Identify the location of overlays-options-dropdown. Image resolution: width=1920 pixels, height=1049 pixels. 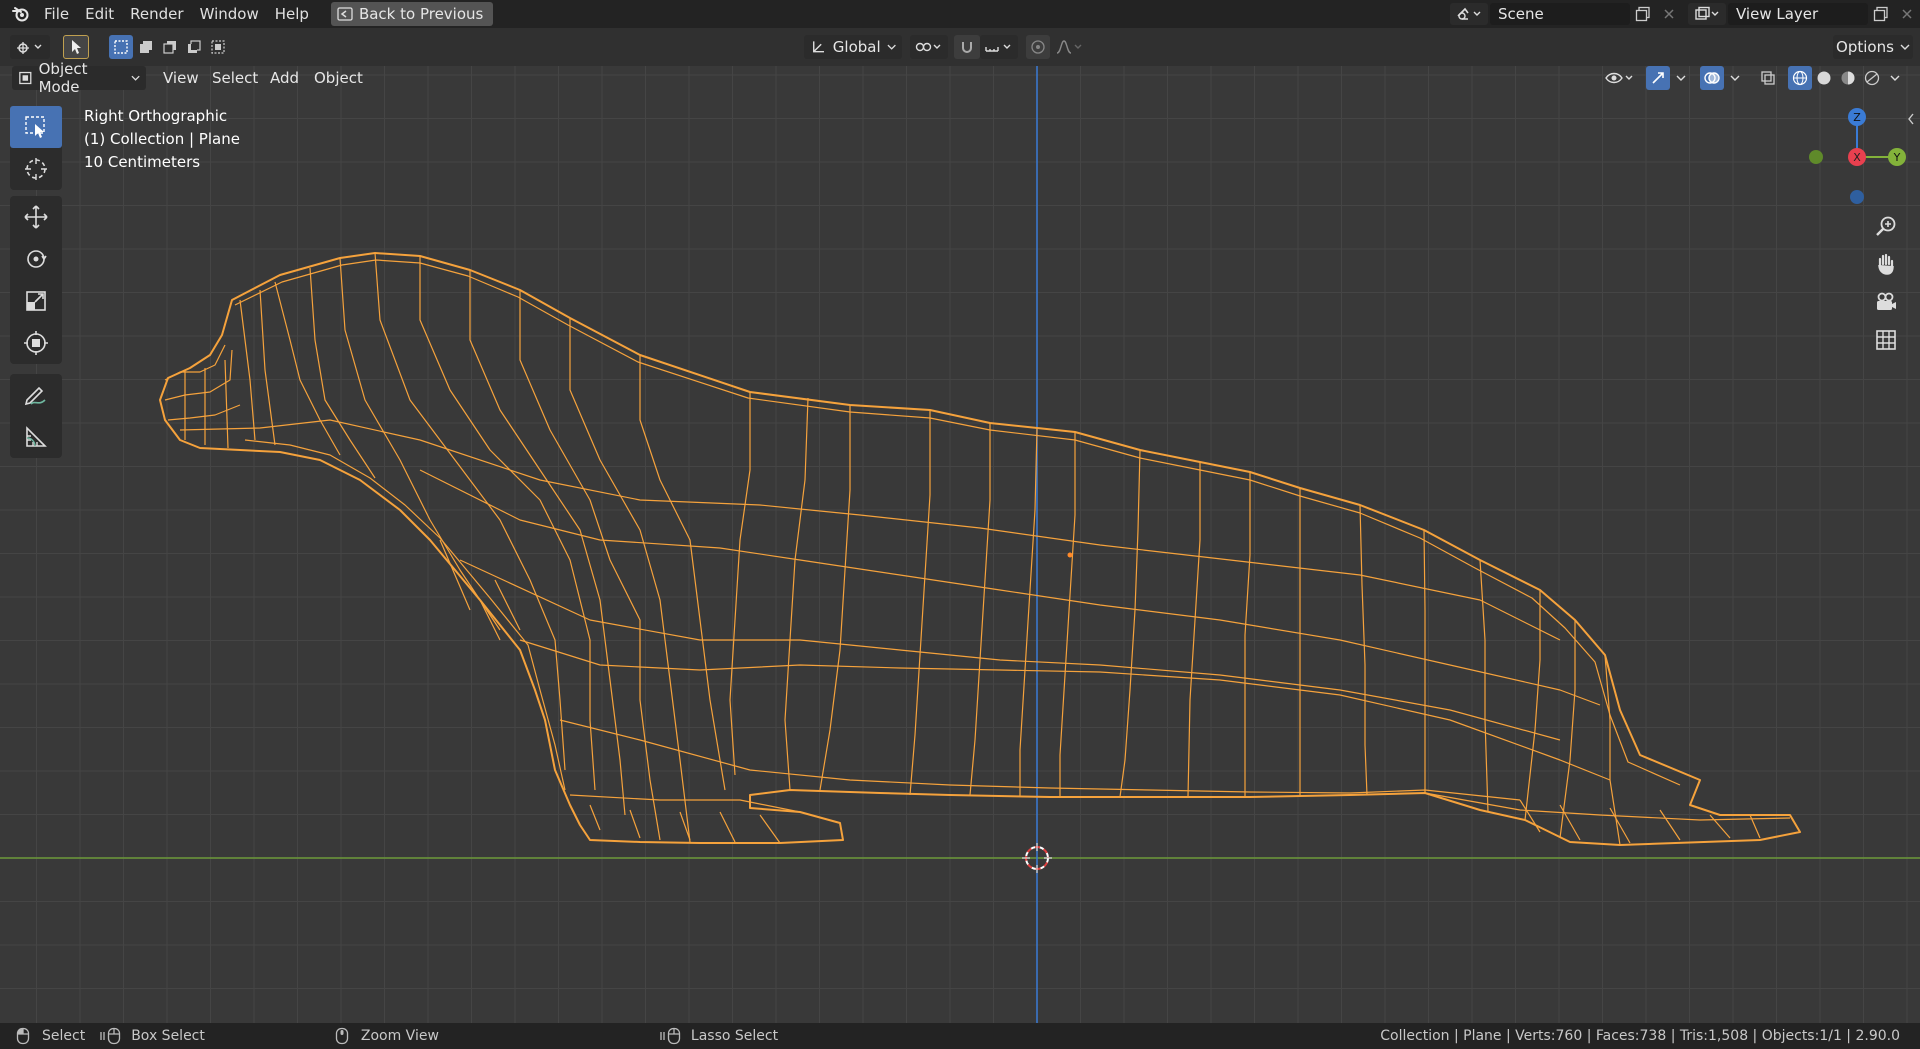
(1735, 78).